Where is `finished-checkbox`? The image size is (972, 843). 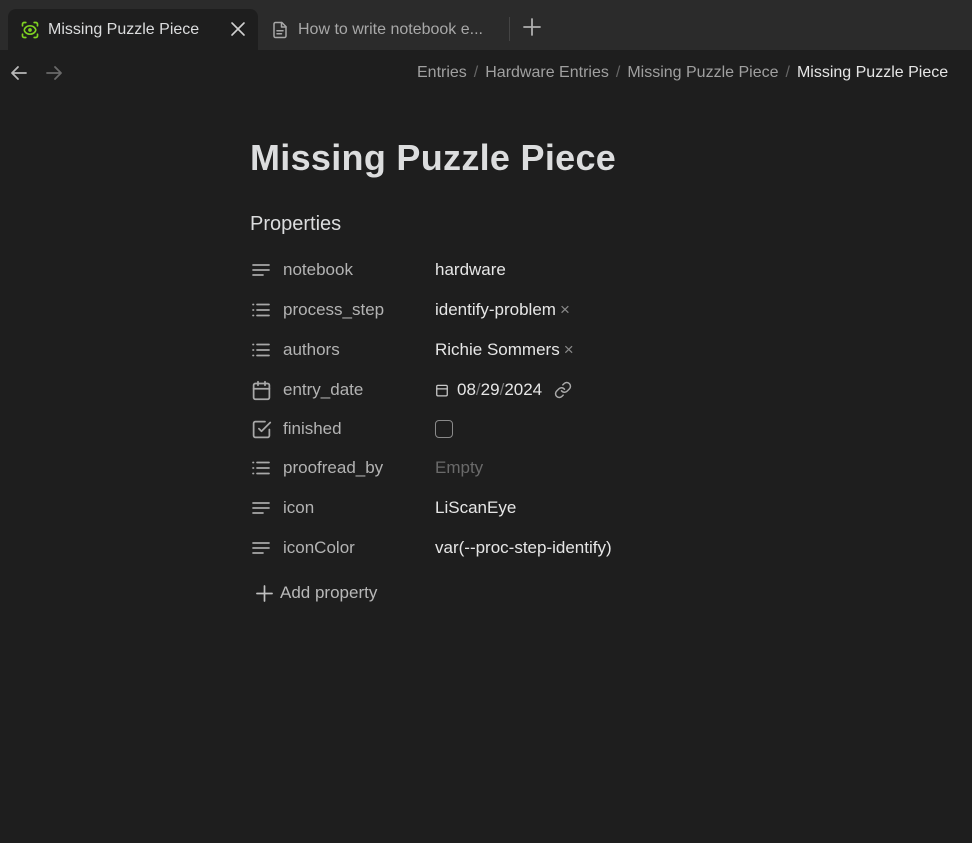
finished-checkbox is located at coordinates (444, 429).